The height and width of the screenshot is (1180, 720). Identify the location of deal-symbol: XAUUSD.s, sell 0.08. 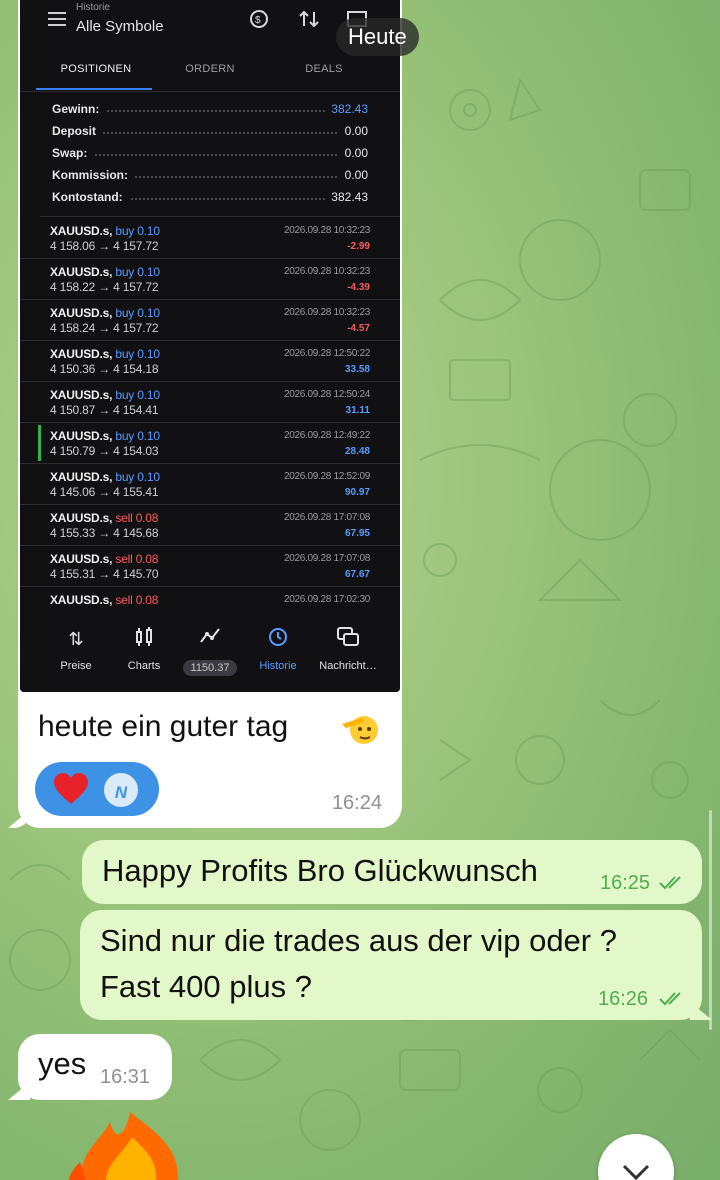
(104, 518).